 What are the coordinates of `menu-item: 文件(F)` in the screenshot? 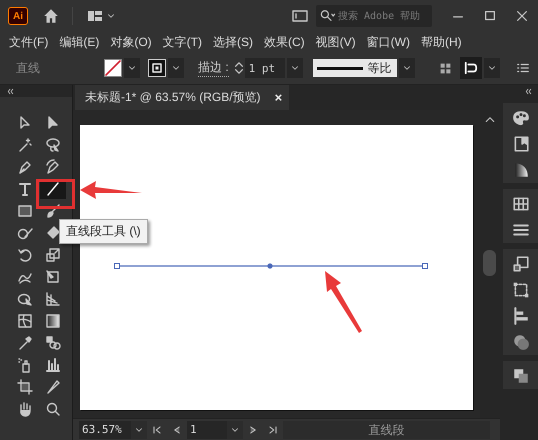 It's located at (28, 42).